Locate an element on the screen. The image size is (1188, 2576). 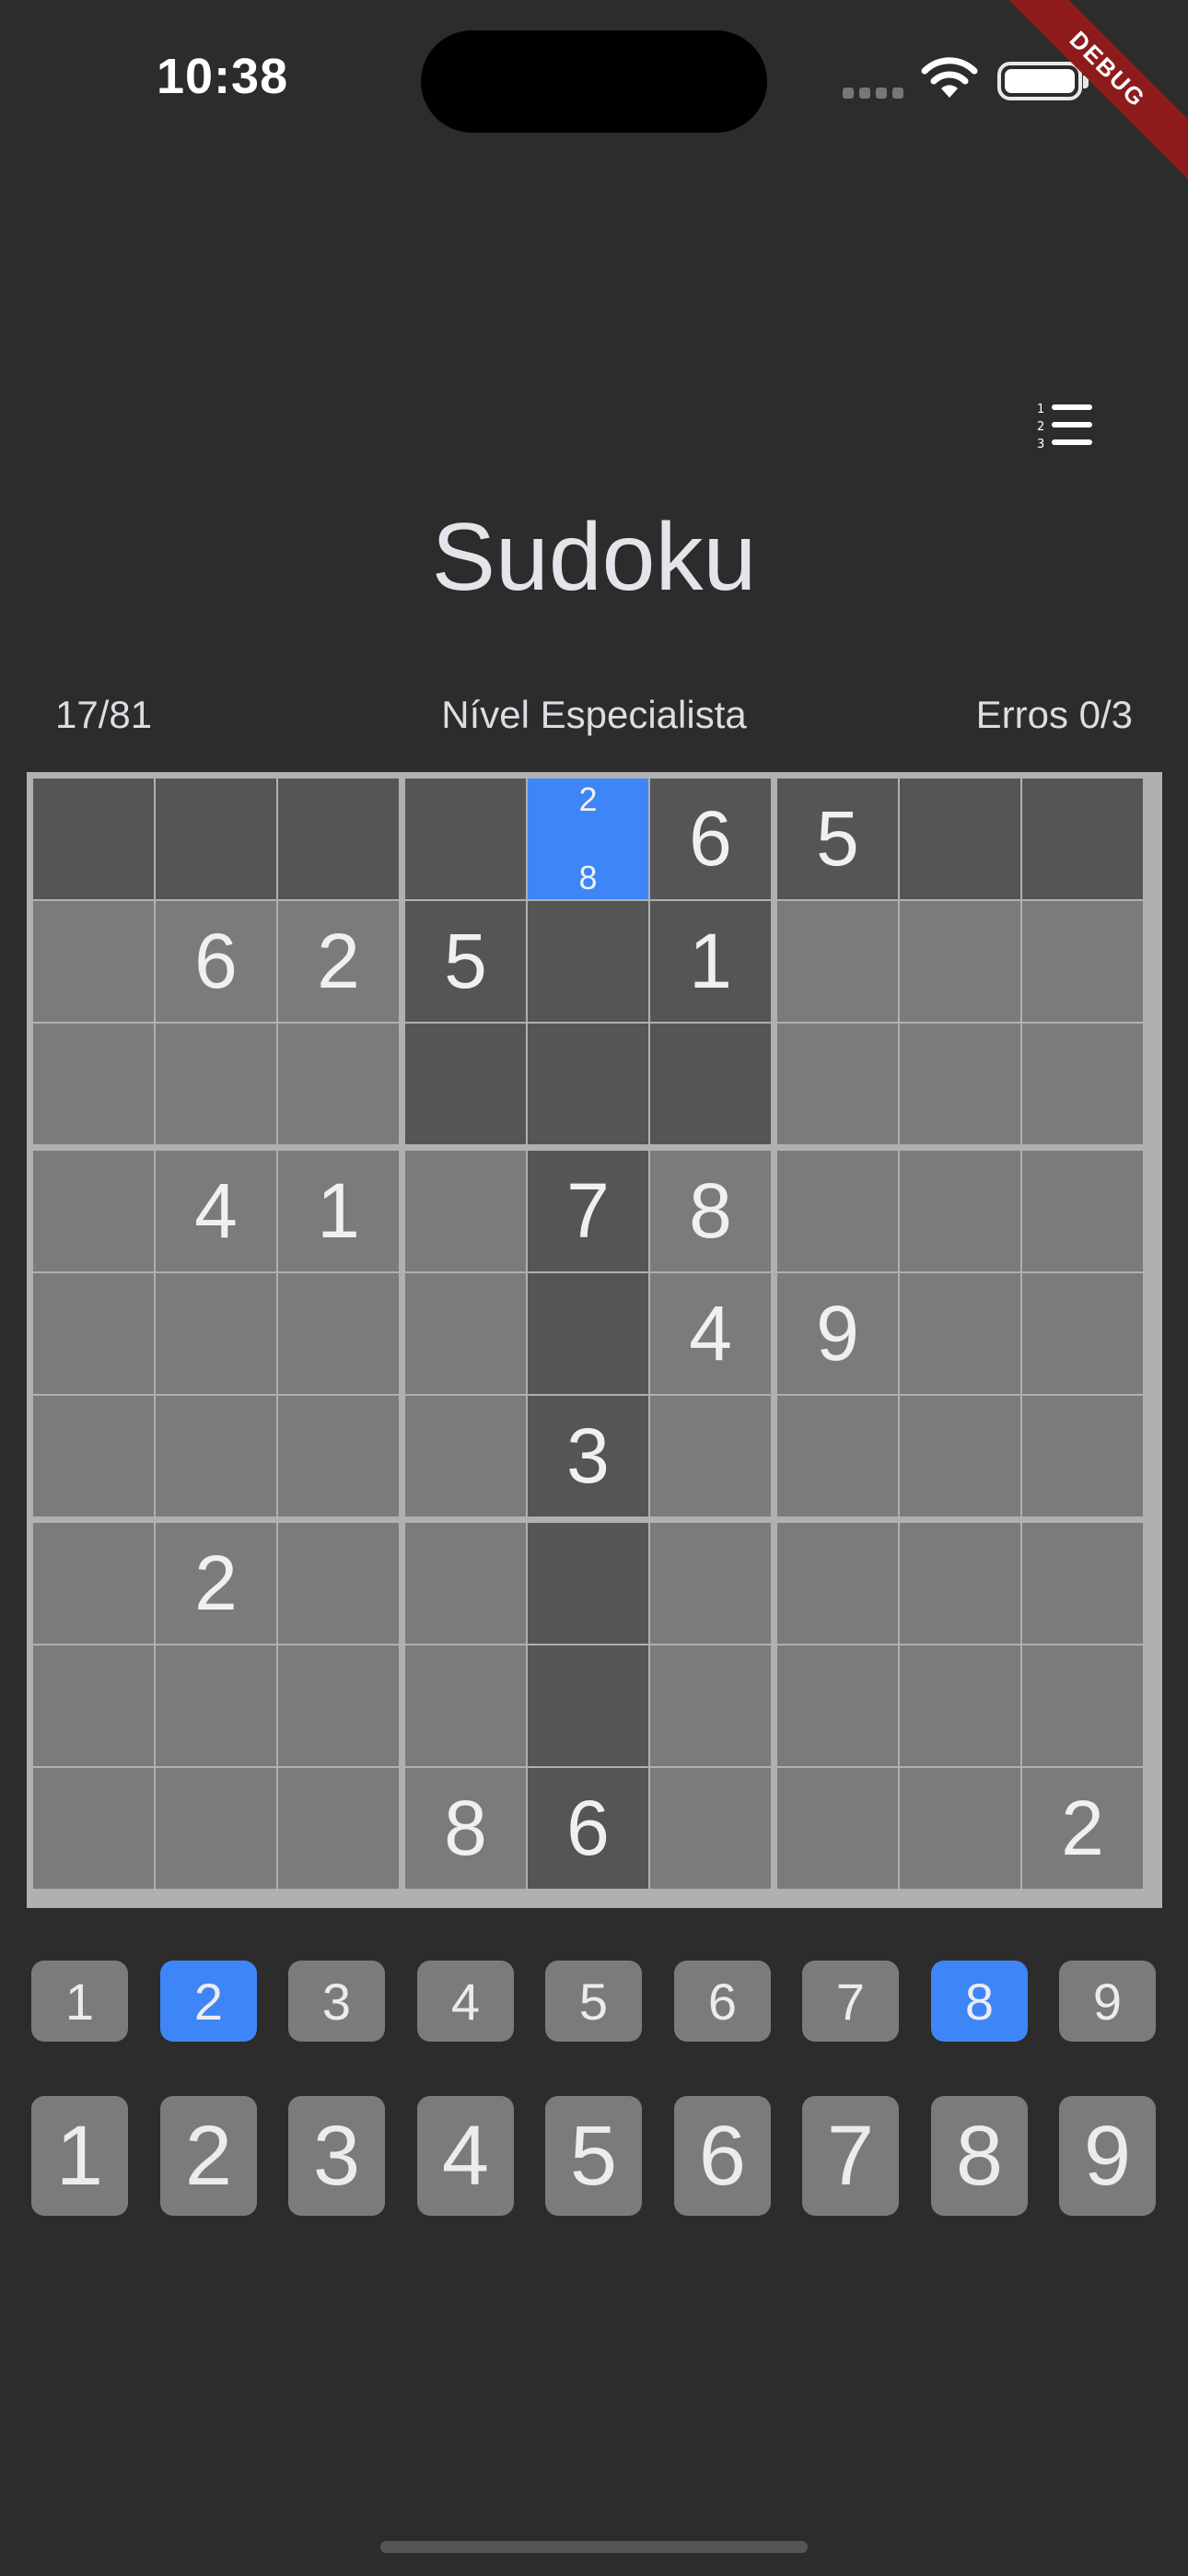
board-cell-r9-c3 is located at coordinates (338, 1828).